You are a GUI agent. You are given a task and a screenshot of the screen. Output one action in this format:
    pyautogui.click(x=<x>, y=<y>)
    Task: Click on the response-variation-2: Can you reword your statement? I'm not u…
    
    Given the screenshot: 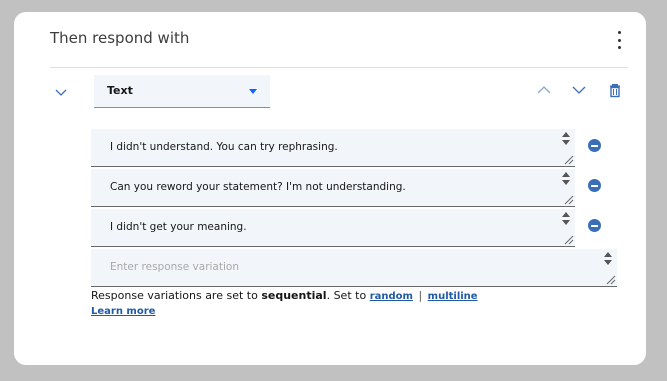 What is the action you would take?
    pyautogui.click(x=333, y=188)
    